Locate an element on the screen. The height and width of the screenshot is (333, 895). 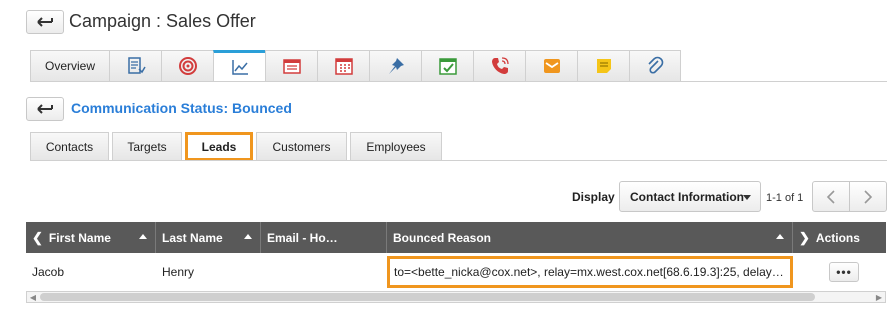
communication-status-title: Communication Status: Bounced is located at coordinates (181, 108).